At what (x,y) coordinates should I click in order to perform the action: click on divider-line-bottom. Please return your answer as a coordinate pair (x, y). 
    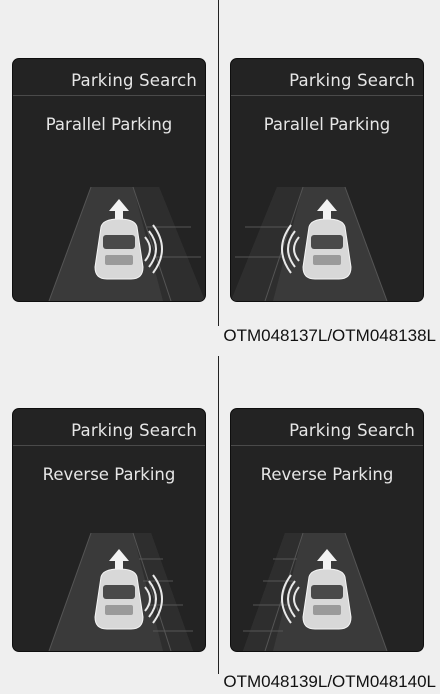
    Looking at the image, I should click on (218, 515).